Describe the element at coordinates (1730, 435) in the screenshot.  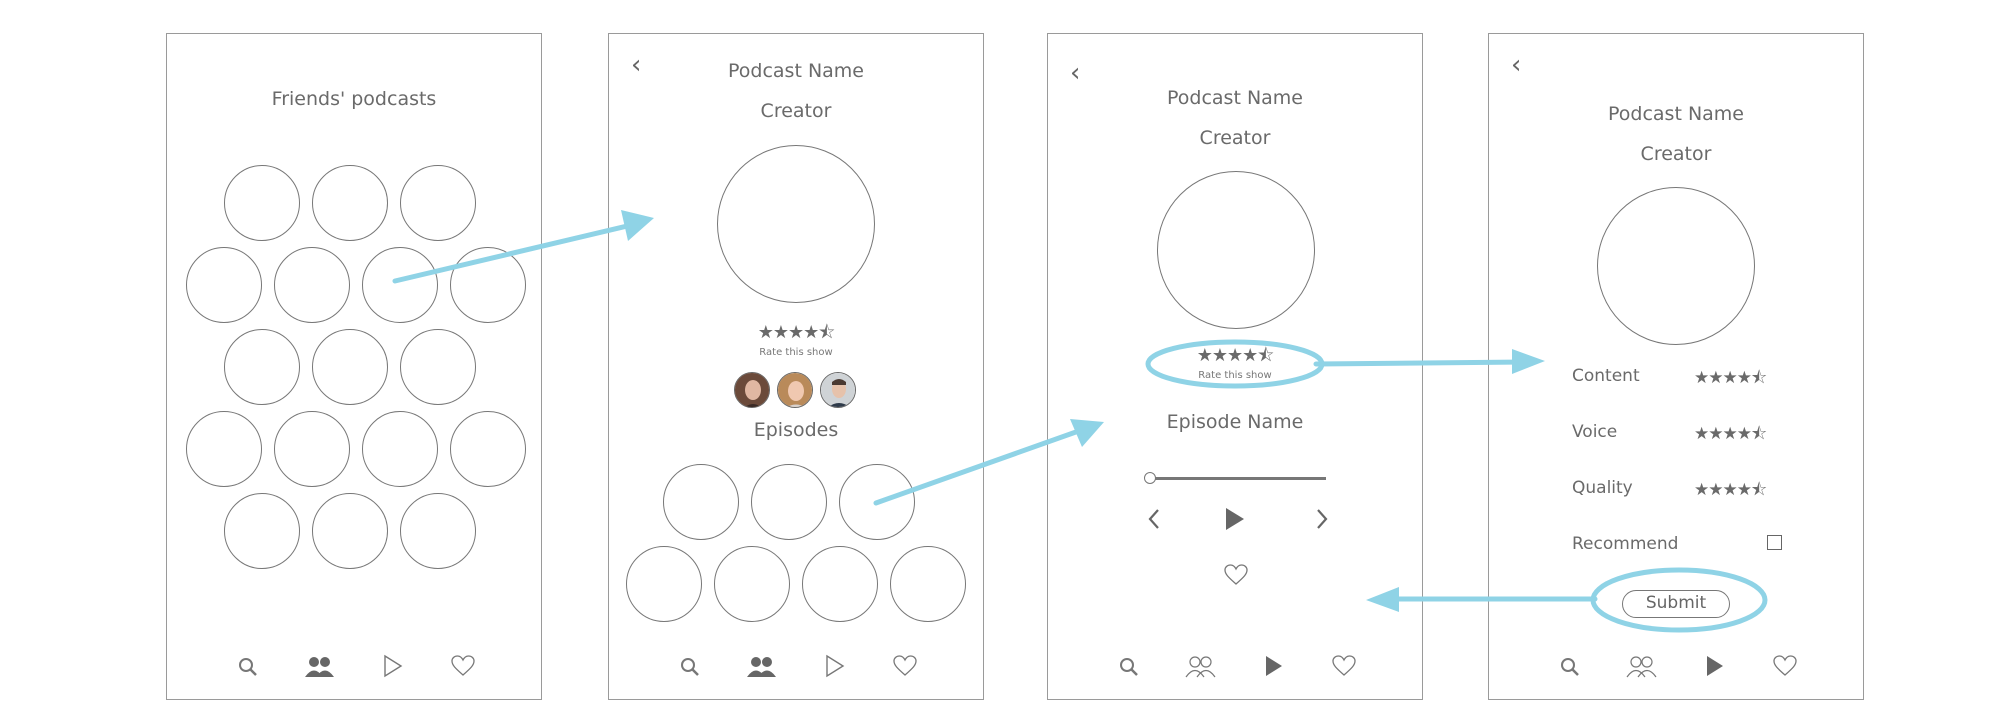
I see `rating-stars-voice: ★★★★⯪` at that location.